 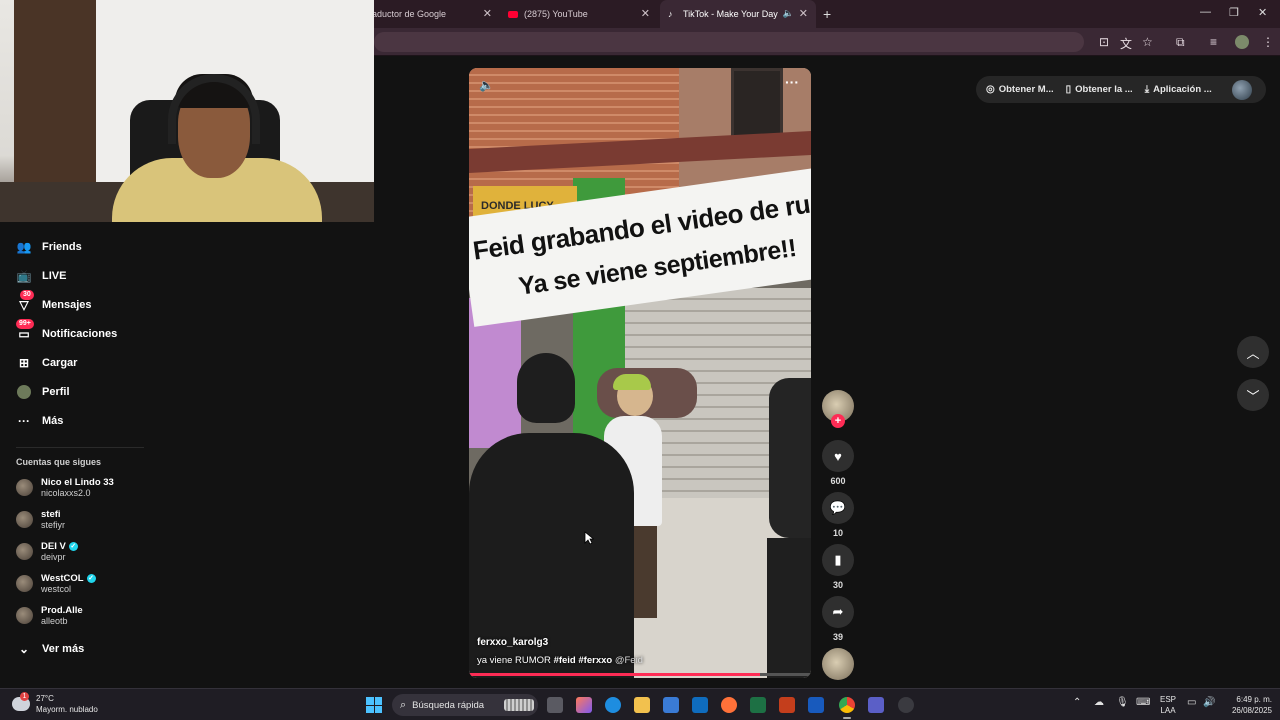 What do you see at coordinates (1209, 702) in the screenshot?
I see `volume-icon: 🔊` at bounding box center [1209, 702].